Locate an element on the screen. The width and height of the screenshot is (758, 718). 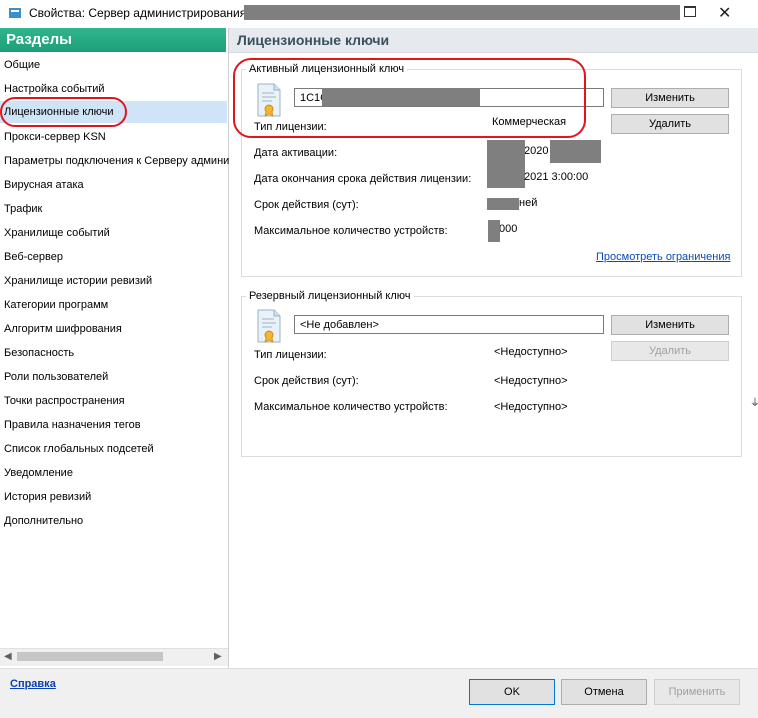
validity-label: Срок действия (сут): is located at coordinates (306, 205).